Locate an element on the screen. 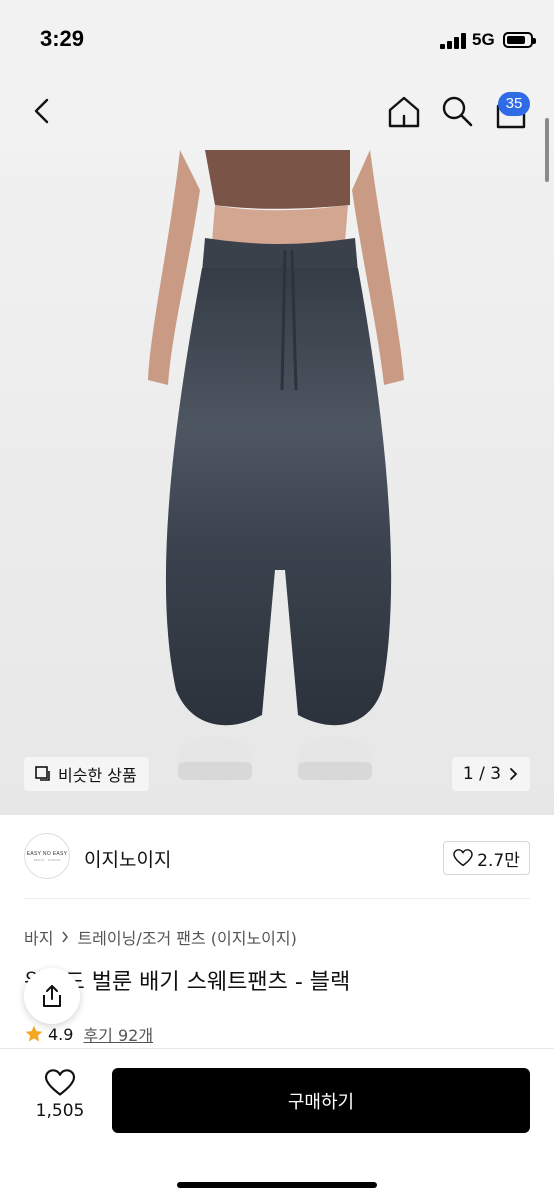  star-icon is located at coordinates (34, 1033).